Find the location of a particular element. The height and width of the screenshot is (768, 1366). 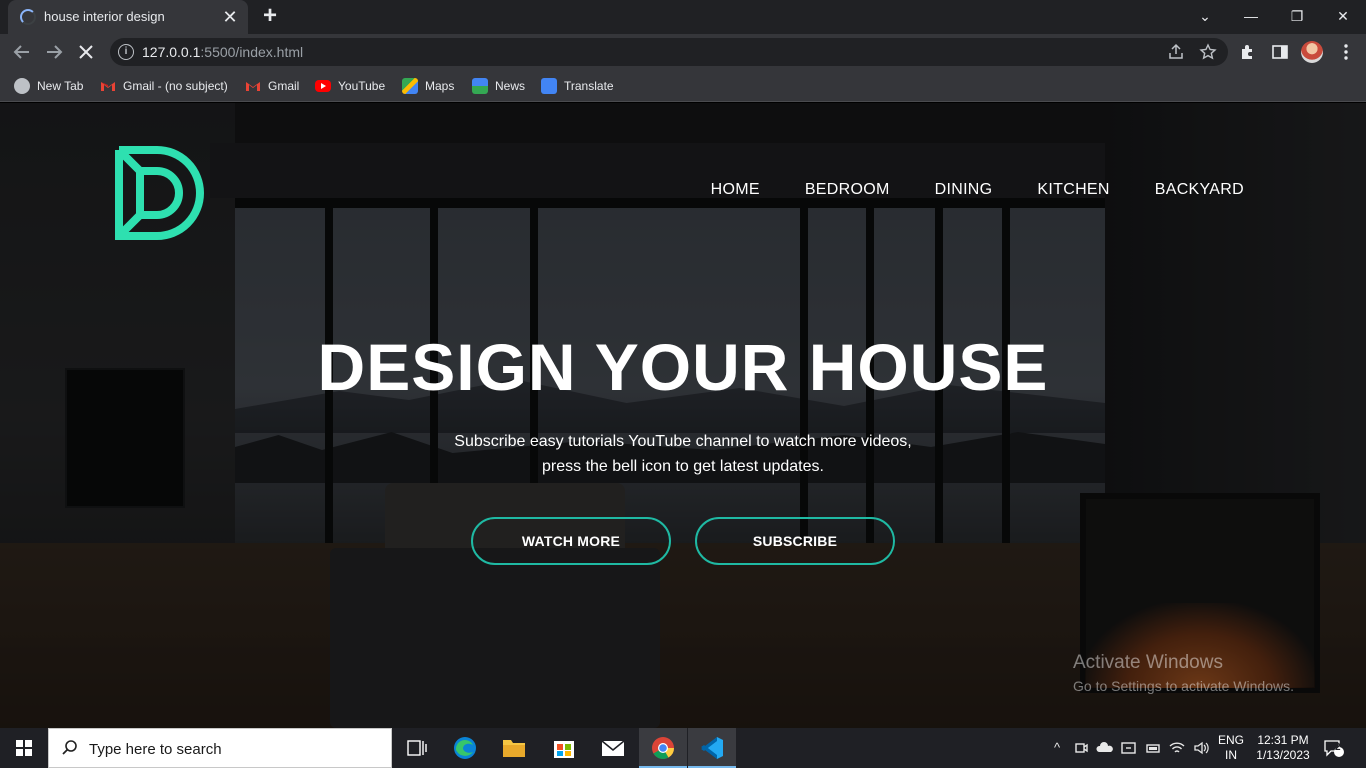

arrow-left-icon is located at coordinates (21, 52).